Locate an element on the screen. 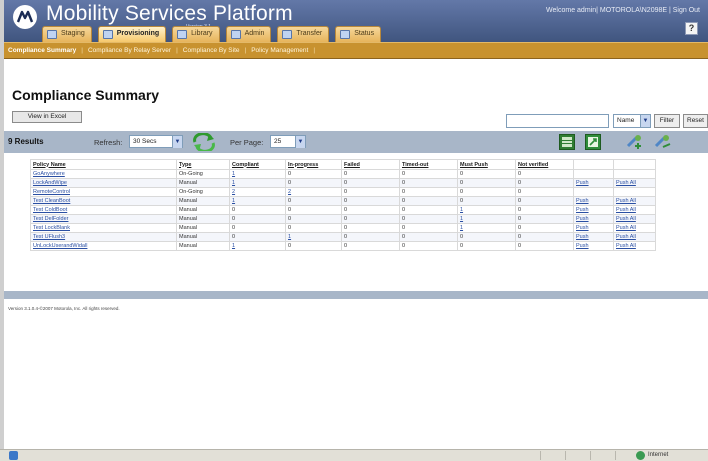 Image resolution: width=708 pixels, height=461 pixels. subnav-compliance-summary: Compliance Summary is located at coordinates (42, 50).